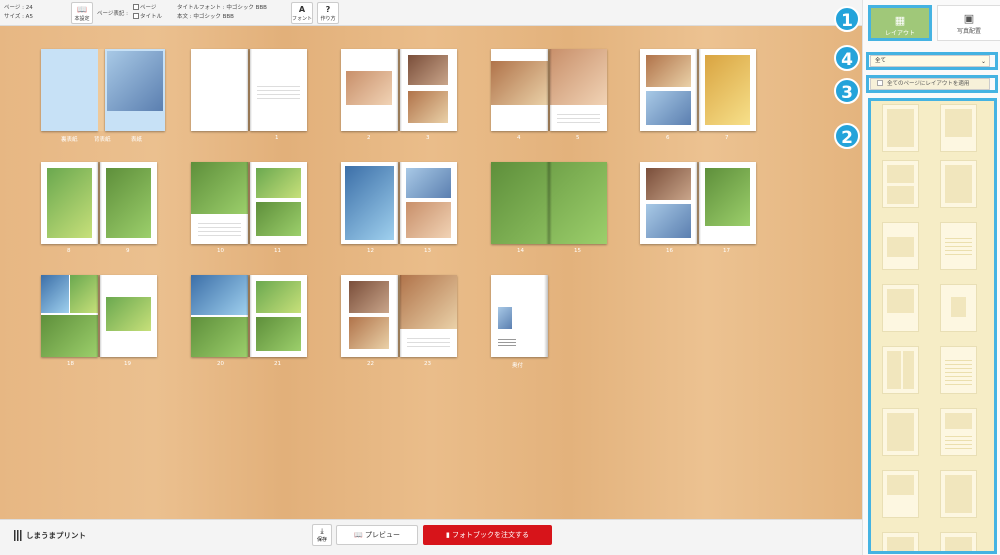 The width and height of the screenshot is (1000, 555). Describe the element at coordinates (932, 326) in the screenshot. I see `layout-list` at that location.